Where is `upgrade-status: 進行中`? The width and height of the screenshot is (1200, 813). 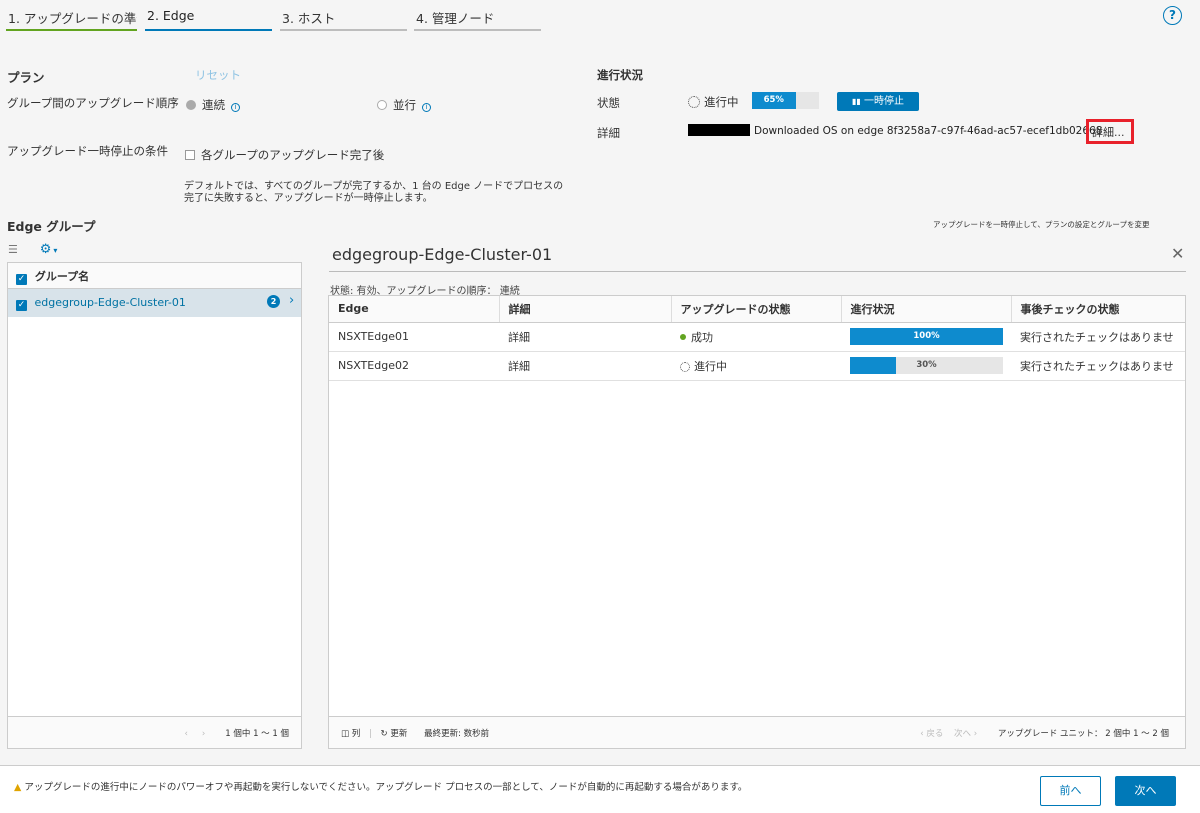 upgrade-status: 進行中 is located at coordinates (756, 366).